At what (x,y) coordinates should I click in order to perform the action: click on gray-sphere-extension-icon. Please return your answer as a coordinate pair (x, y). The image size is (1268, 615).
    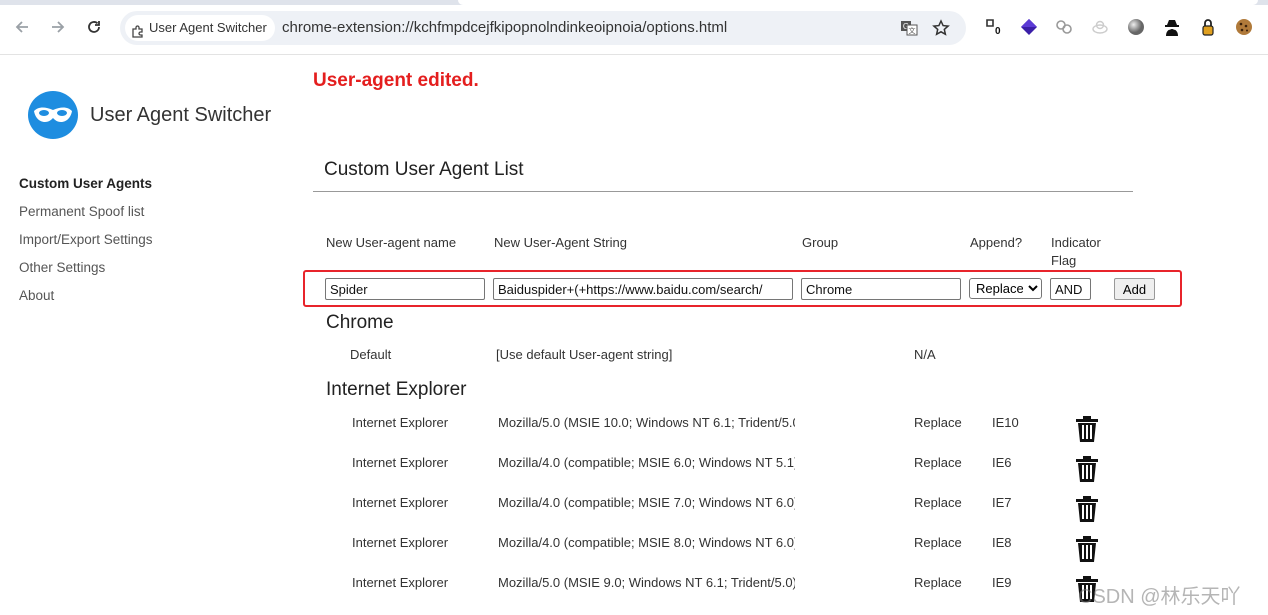
    Looking at the image, I should click on (1136, 27).